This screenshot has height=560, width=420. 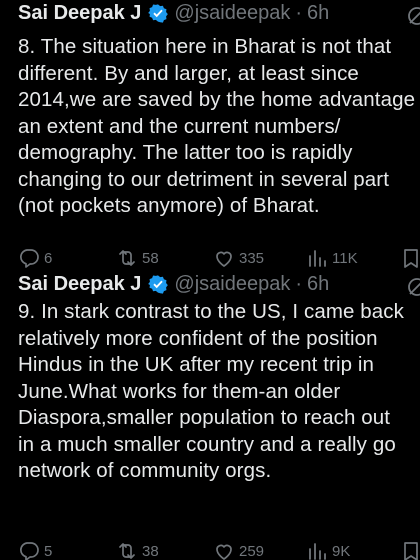 What do you see at coordinates (328, 550) in the screenshot?
I see `views-button: 9K` at bounding box center [328, 550].